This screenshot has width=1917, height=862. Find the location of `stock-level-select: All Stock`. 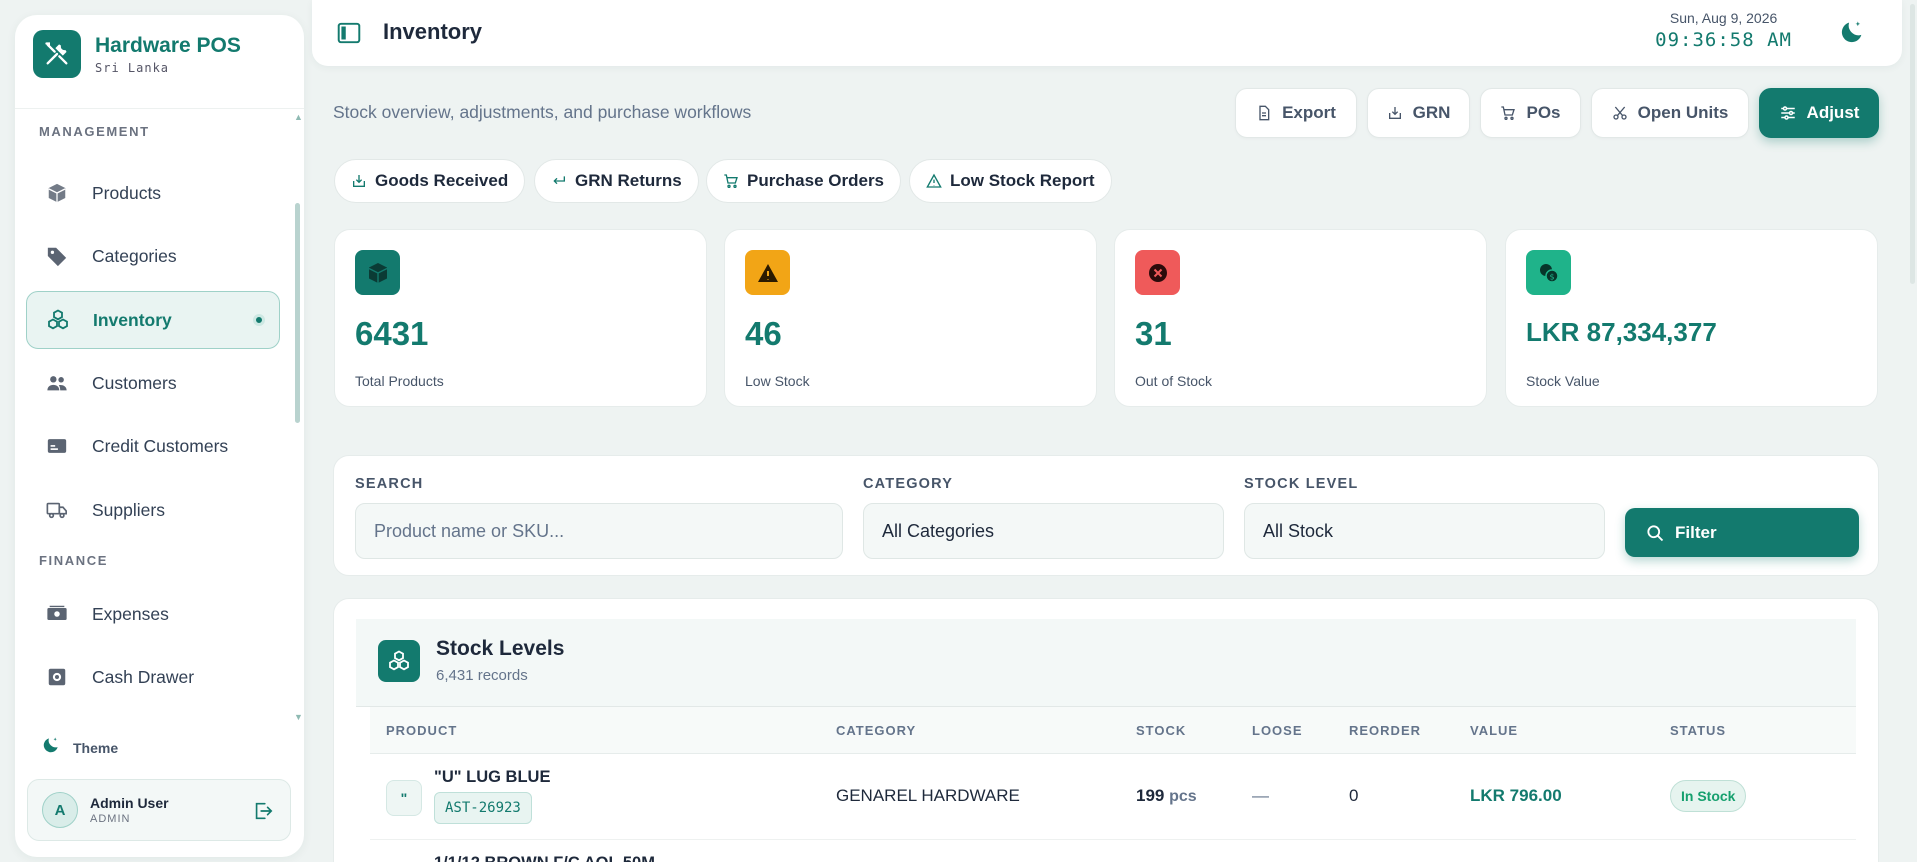

stock-level-select: All Stock is located at coordinates (1424, 531).